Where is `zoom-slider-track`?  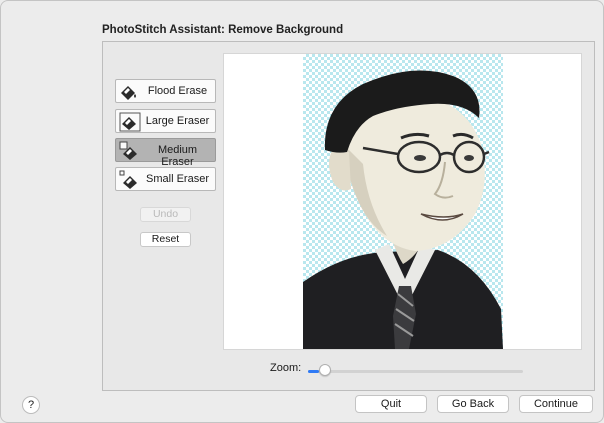 zoom-slider-track is located at coordinates (415, 371).